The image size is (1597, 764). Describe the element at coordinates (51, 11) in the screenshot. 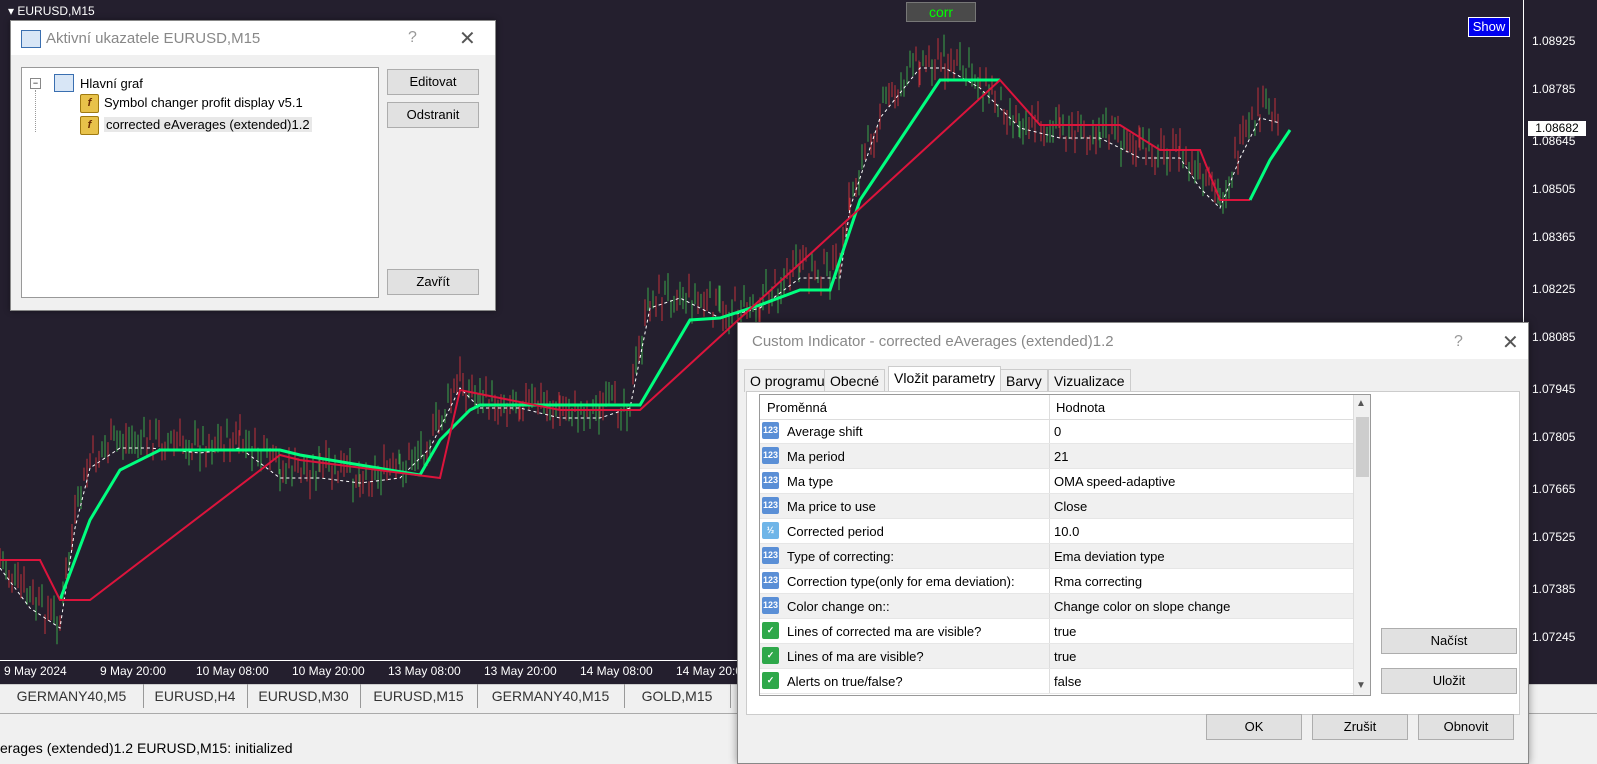

I see `chart-symbol-label: ▾ EURUSD,M15` at that location.